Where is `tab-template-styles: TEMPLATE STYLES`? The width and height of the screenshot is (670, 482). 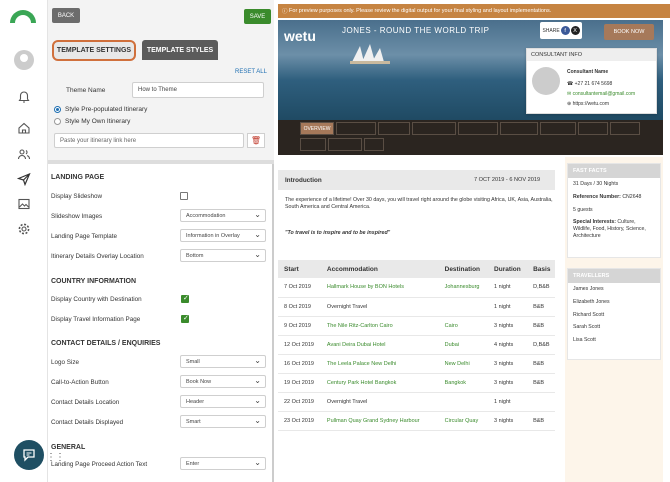 tab-template-styles: TEMPLATE STYLES is located at coordinates (180, 50).